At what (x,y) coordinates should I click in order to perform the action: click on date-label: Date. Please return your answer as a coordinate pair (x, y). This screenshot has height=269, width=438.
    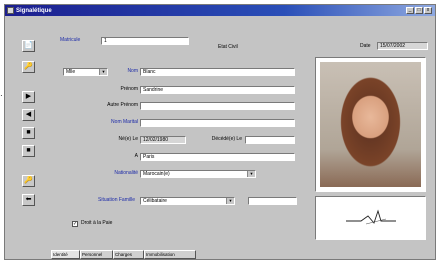
    Looking at the image, I should click on (365, 46).